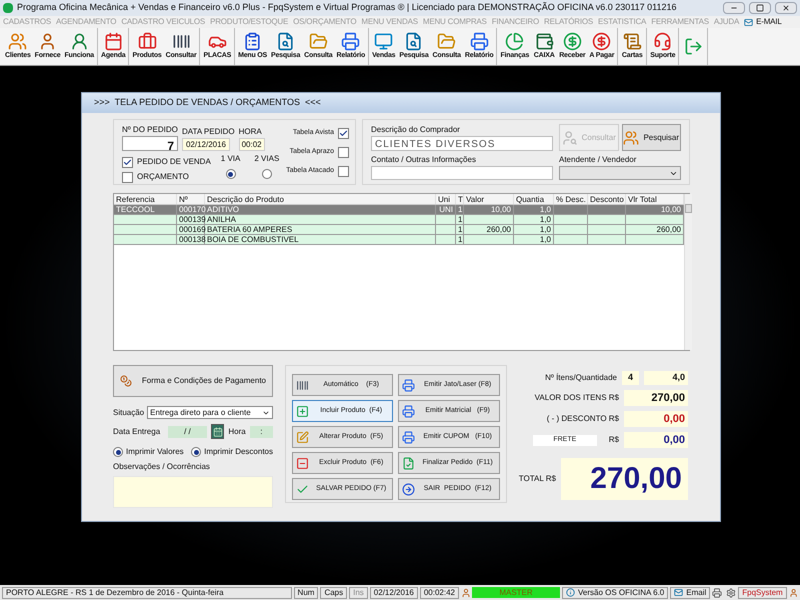 The image size is (800, 600). Describe the element at coordinates (690, 592) in the screenshot. I see `email-status: Email` at that location.